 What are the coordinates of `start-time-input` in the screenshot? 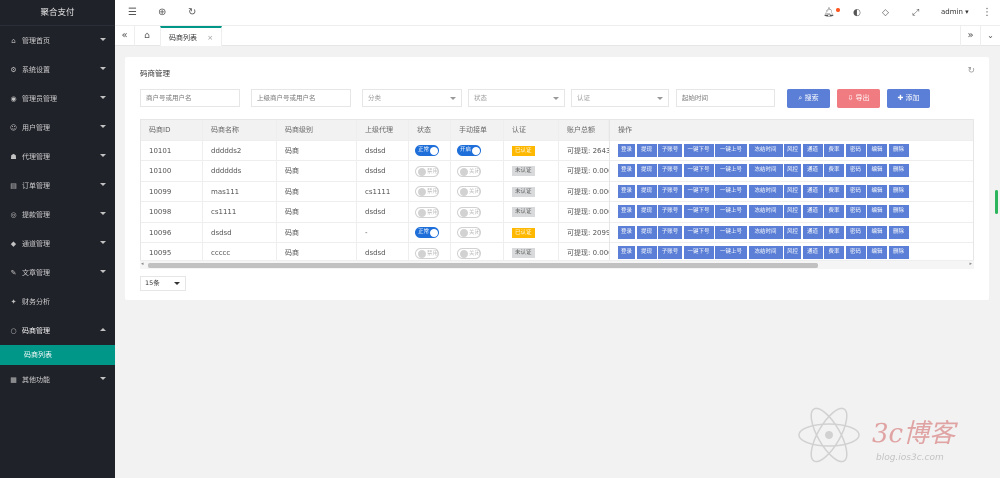 It's located at (725, 98).